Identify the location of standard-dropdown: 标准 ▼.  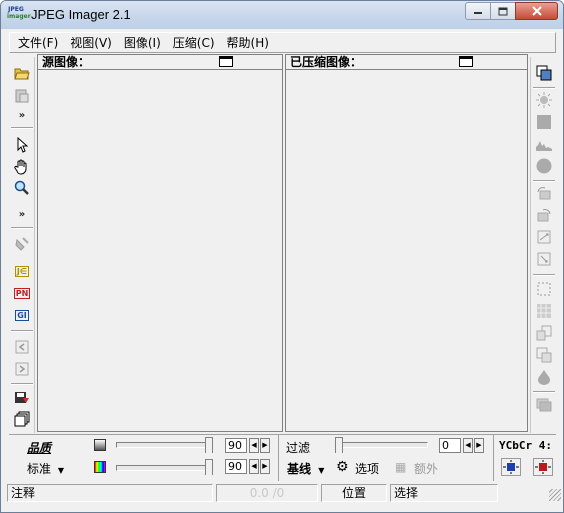
(45, 468).